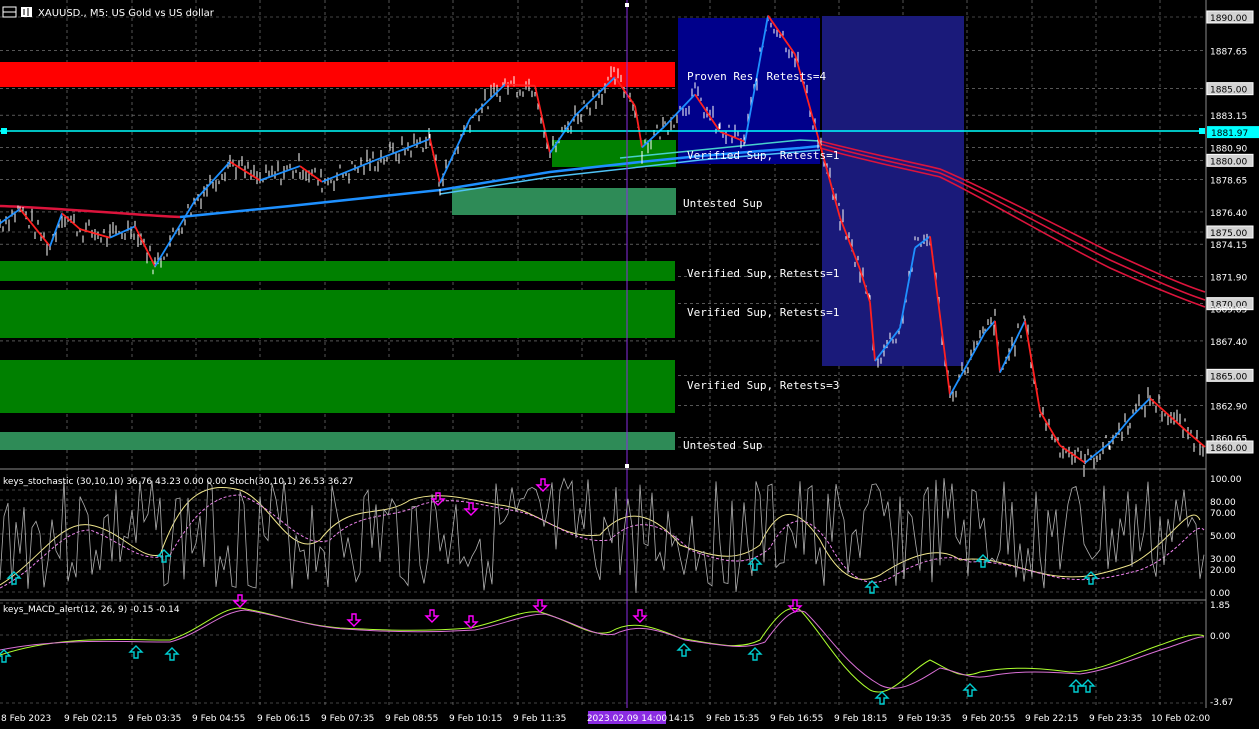 This screenshot has width=1259, height=729. Describe the element at coordinates (1228, 246) in the screenshot. I see `price-label: 1874.15` at that location.